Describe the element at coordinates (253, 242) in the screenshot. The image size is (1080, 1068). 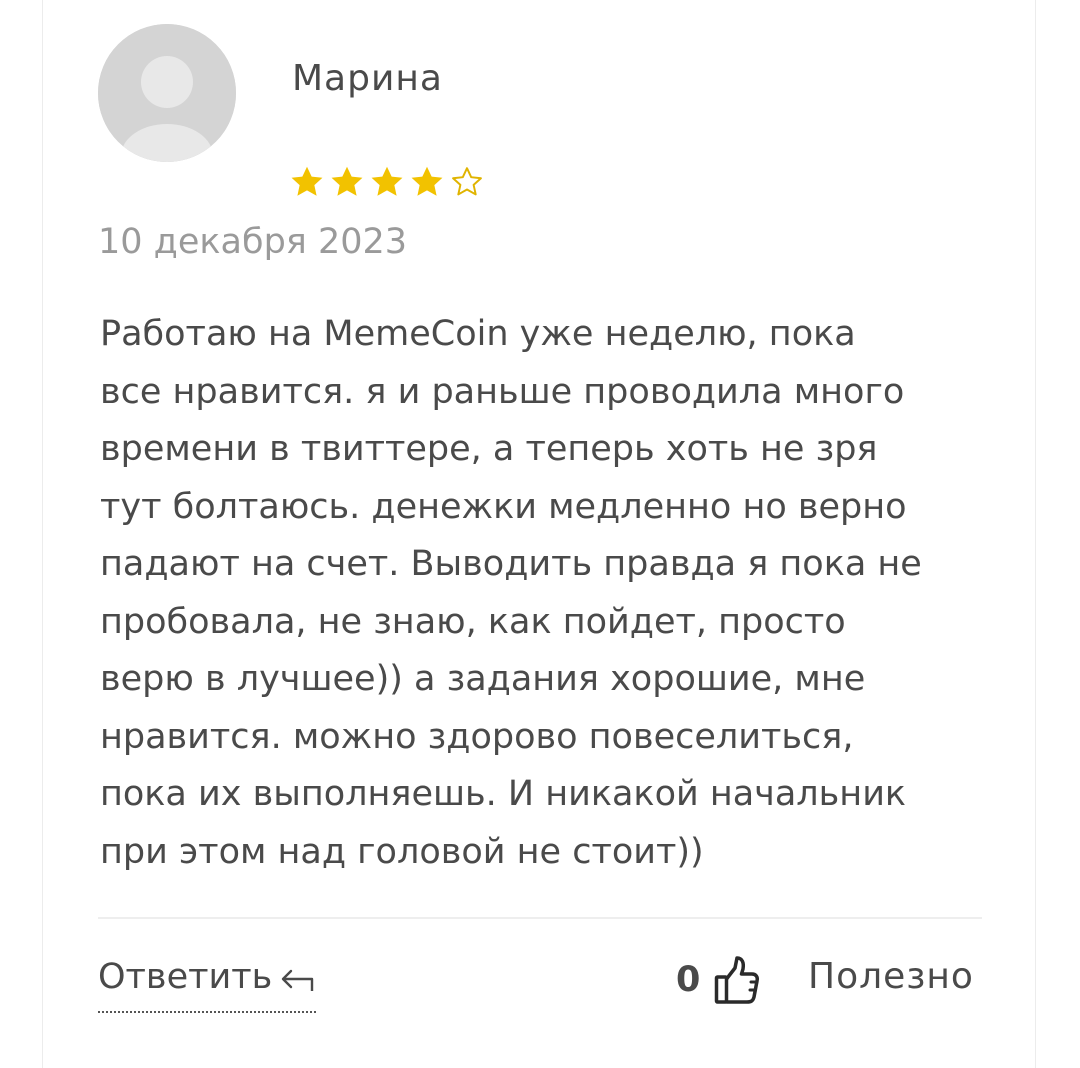
I see `review-date: 10 декабря 2023` at that location.